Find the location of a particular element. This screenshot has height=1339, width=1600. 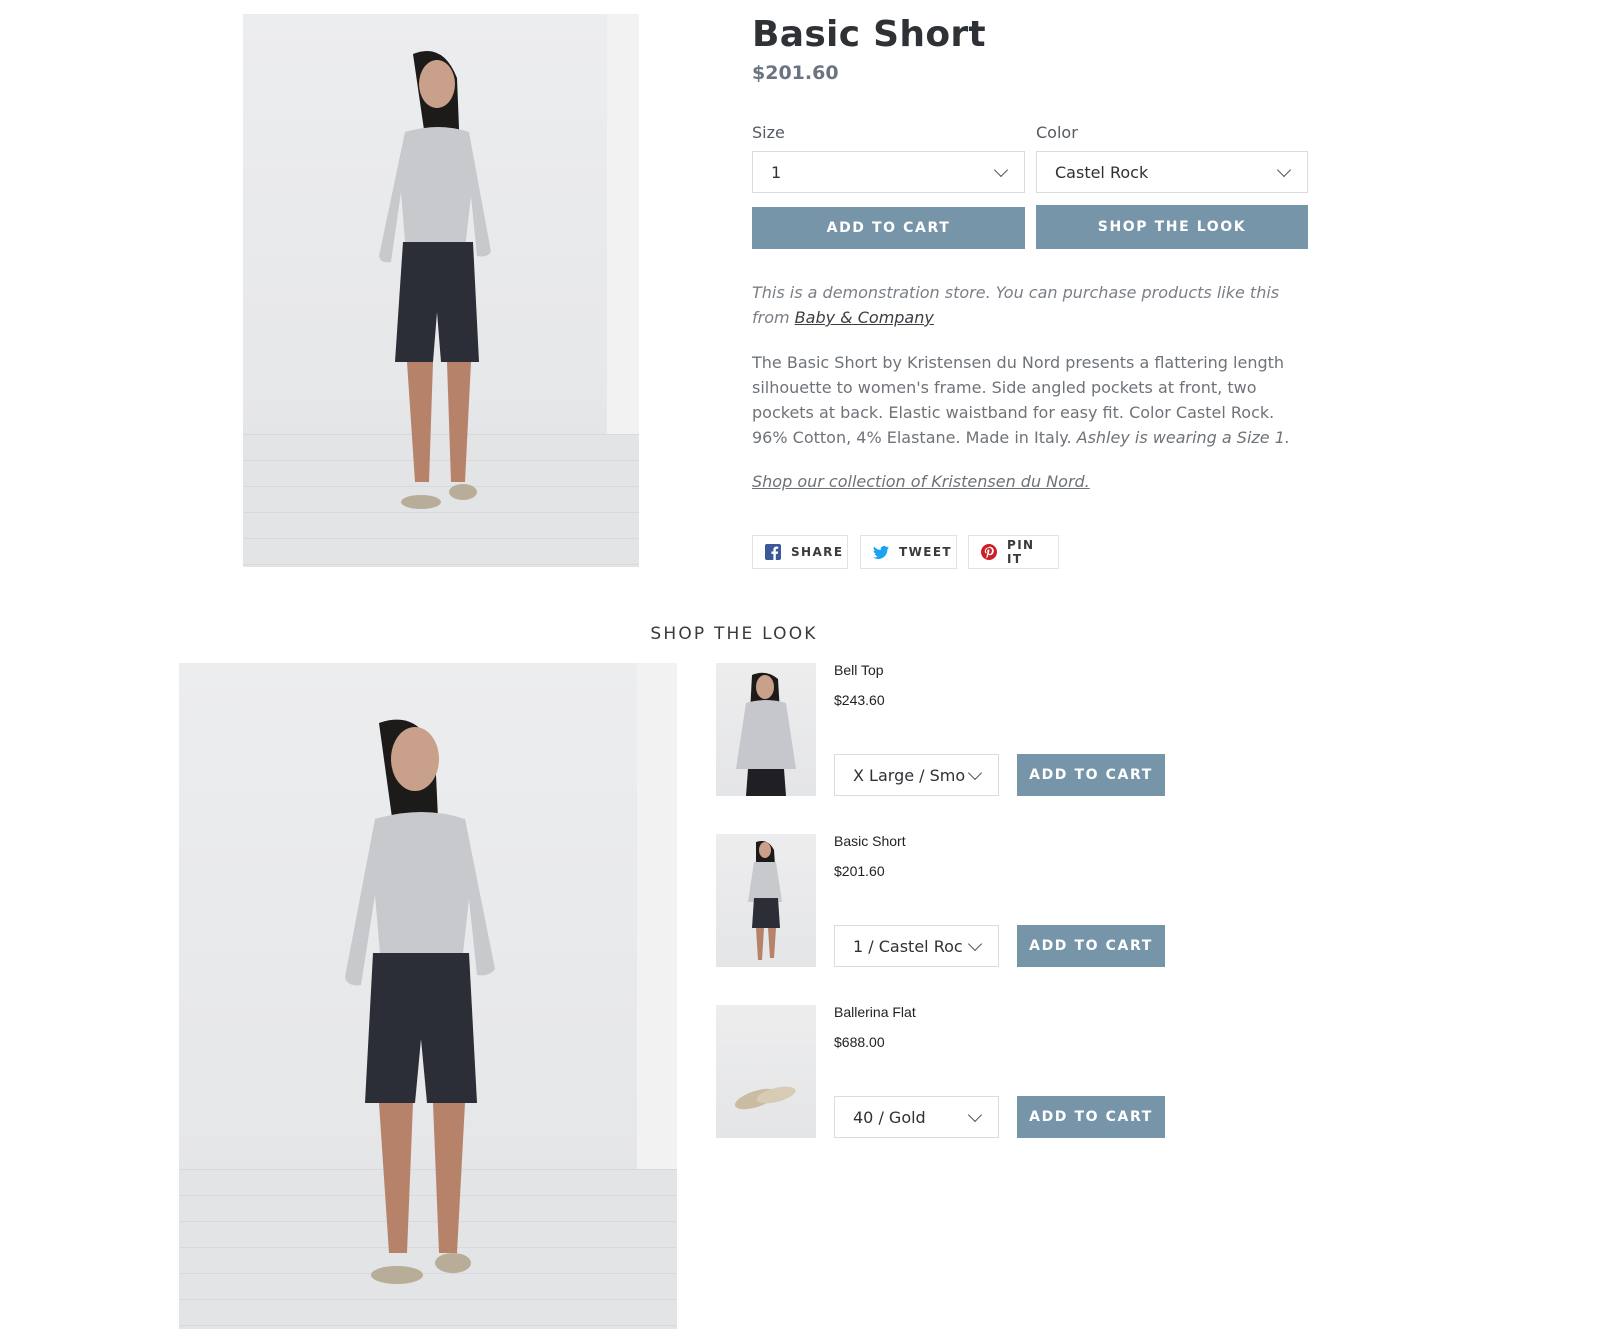

twitter-icon is located at coordinates (881, 552).